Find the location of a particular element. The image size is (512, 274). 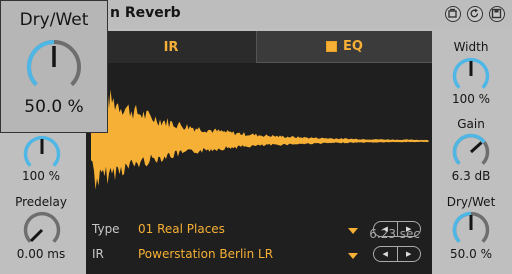

ir-prev-button: ◀ is located at coordinates (385, 254).